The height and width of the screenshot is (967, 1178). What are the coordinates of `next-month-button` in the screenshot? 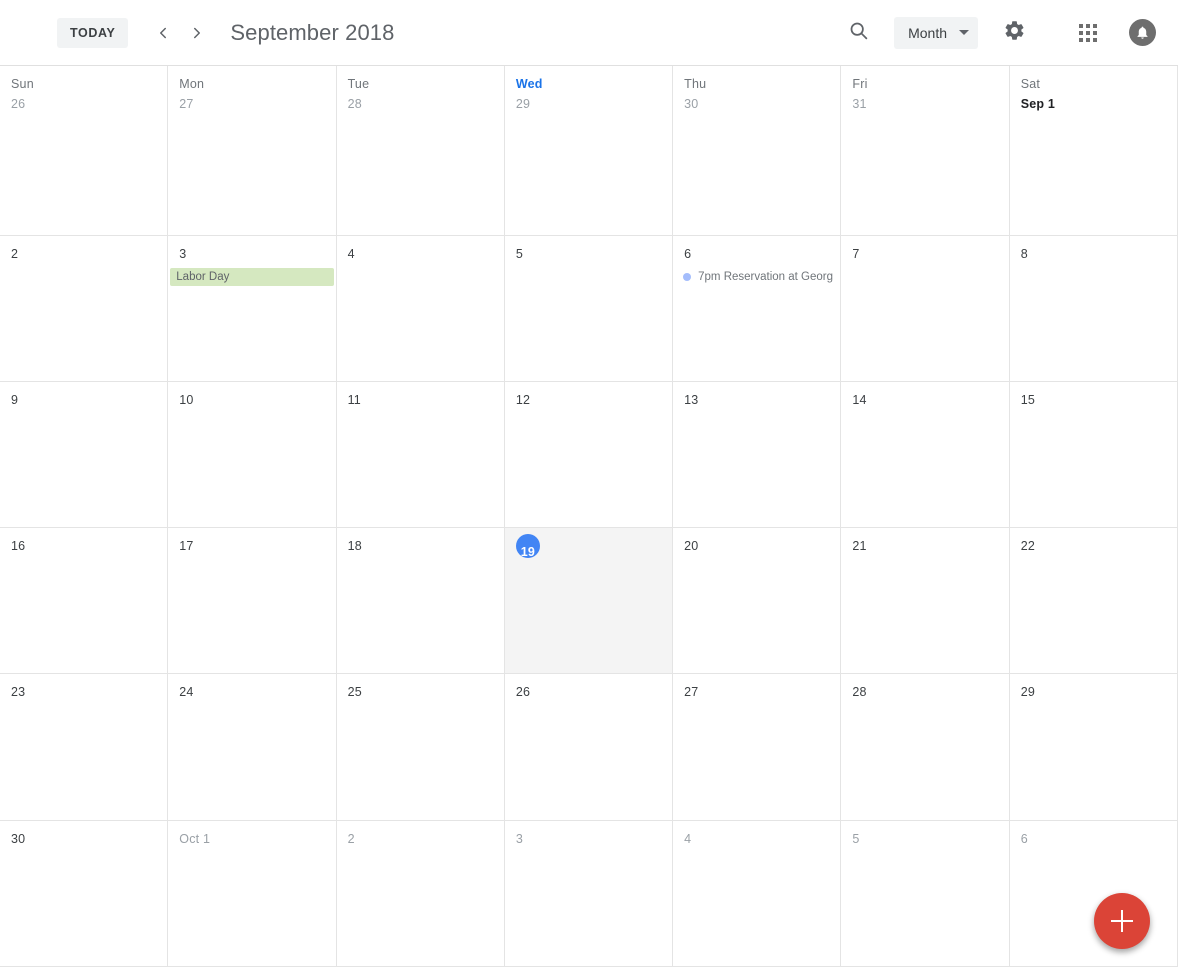 It's located at (197, 33).